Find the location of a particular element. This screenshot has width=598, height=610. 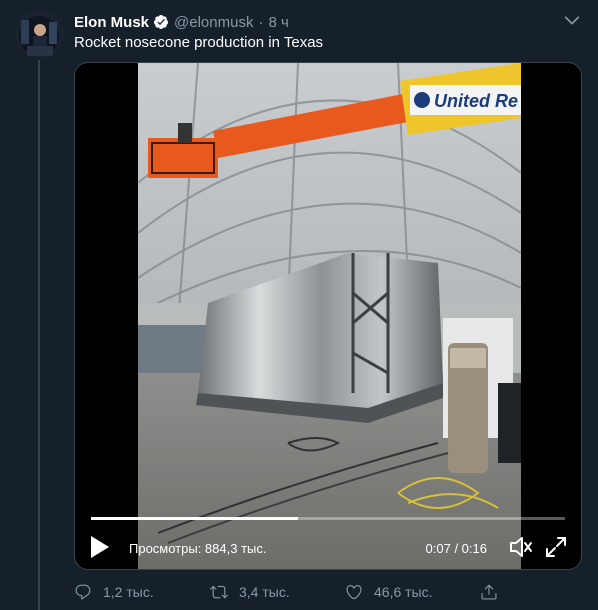

like-button: 46,6 тыс. is located at coordinates (389, 592).